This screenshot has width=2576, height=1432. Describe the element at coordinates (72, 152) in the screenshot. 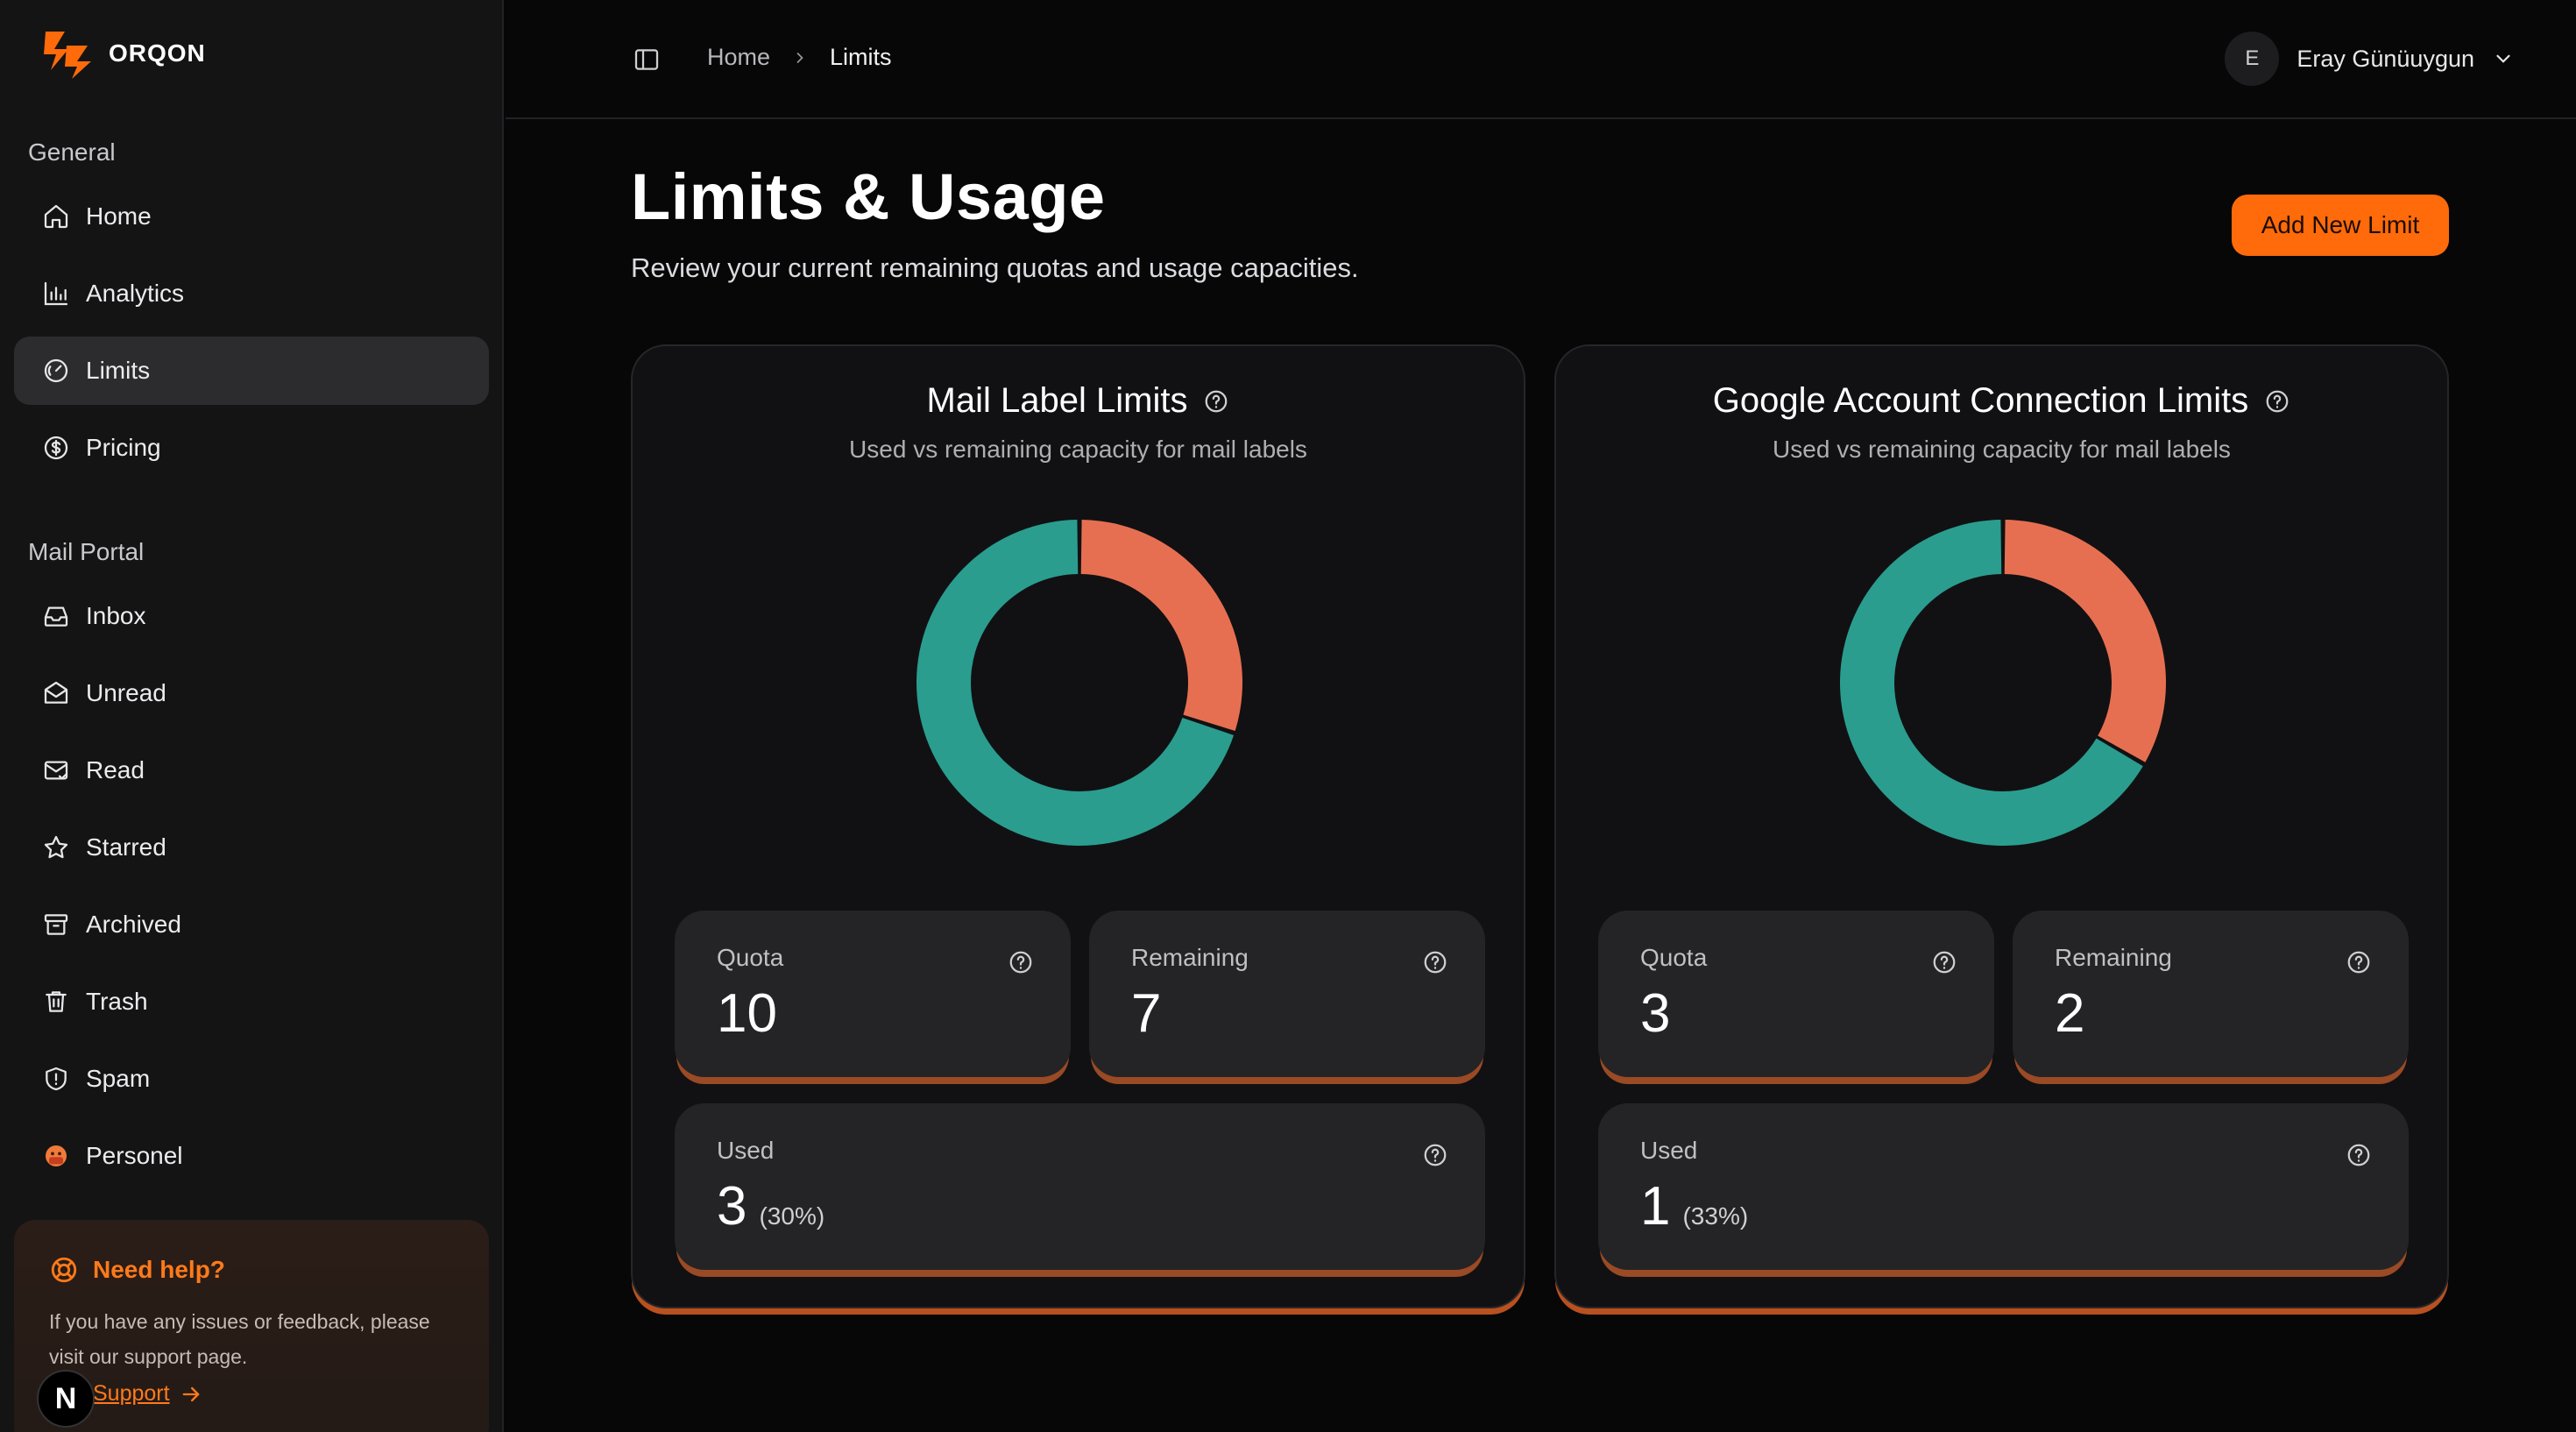

I see `section-label-general: General` at that location.